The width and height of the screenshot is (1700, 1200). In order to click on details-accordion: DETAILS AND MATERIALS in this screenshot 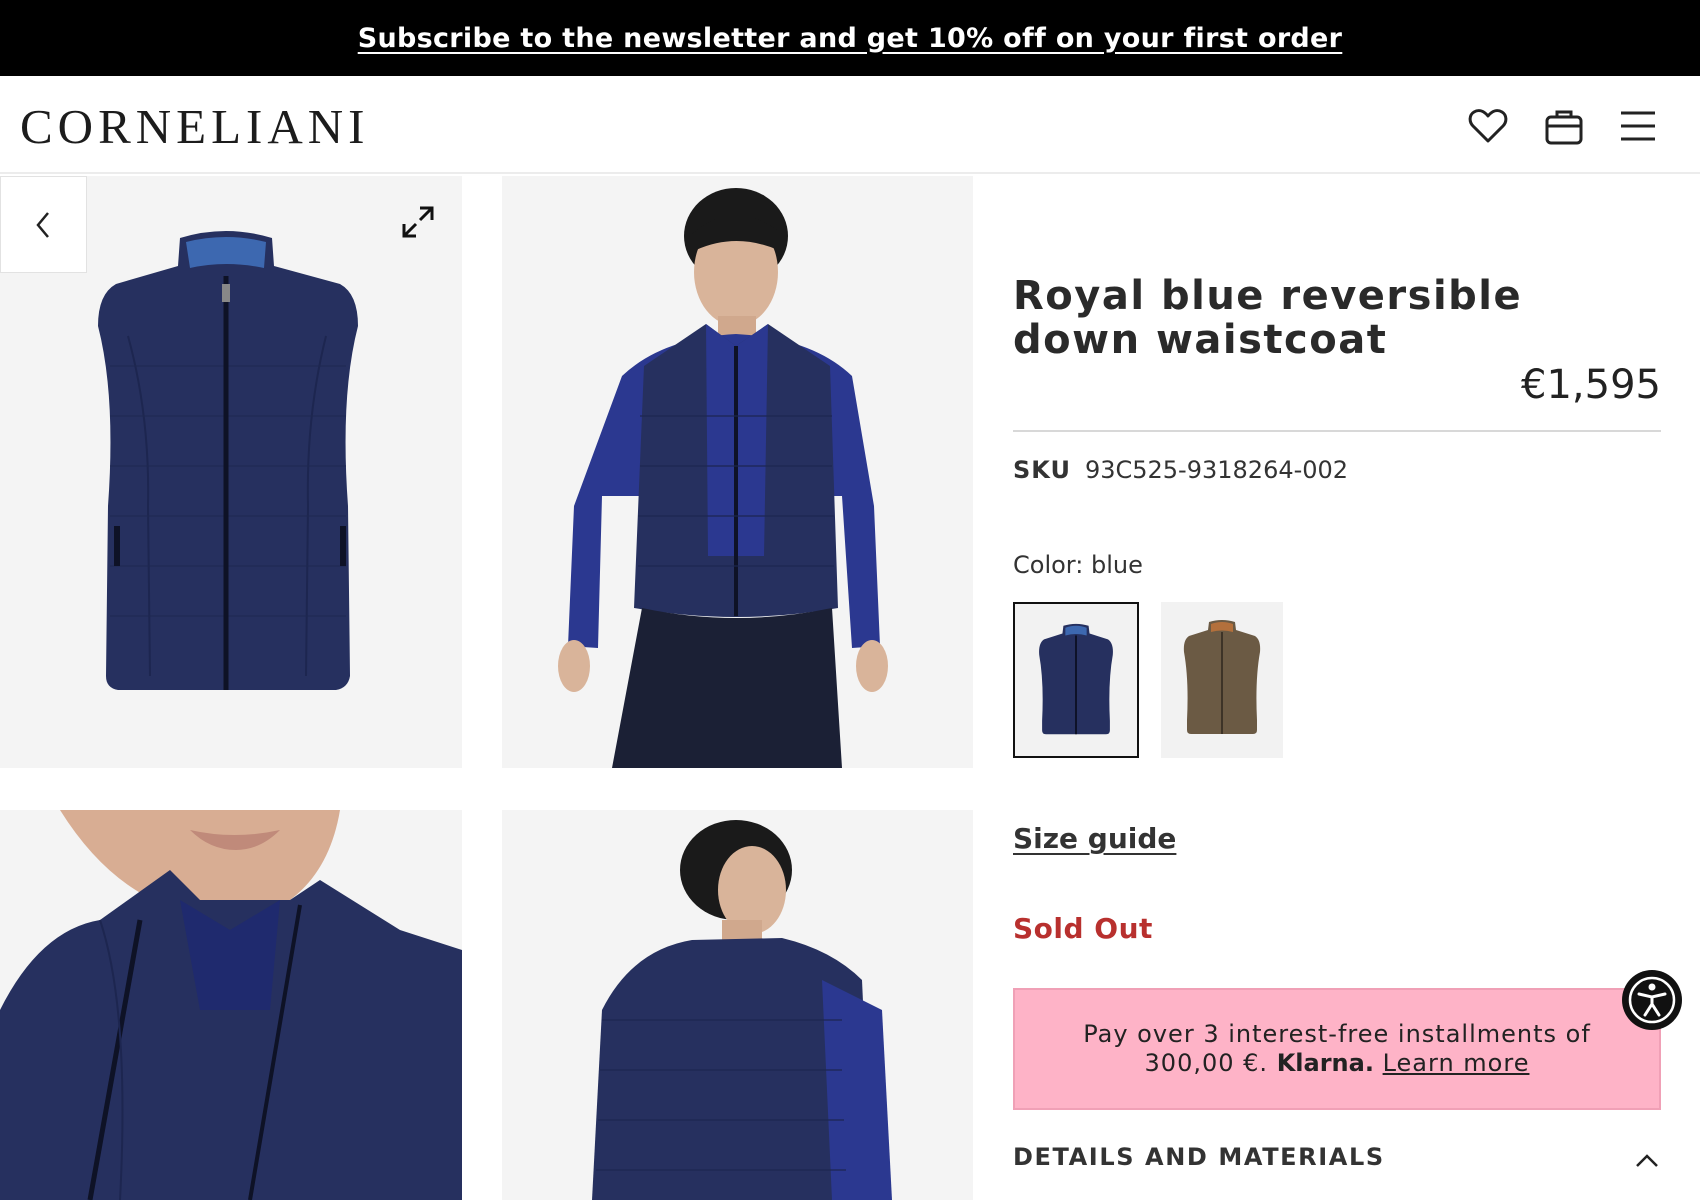, I will do `click(1337, 1161)`.